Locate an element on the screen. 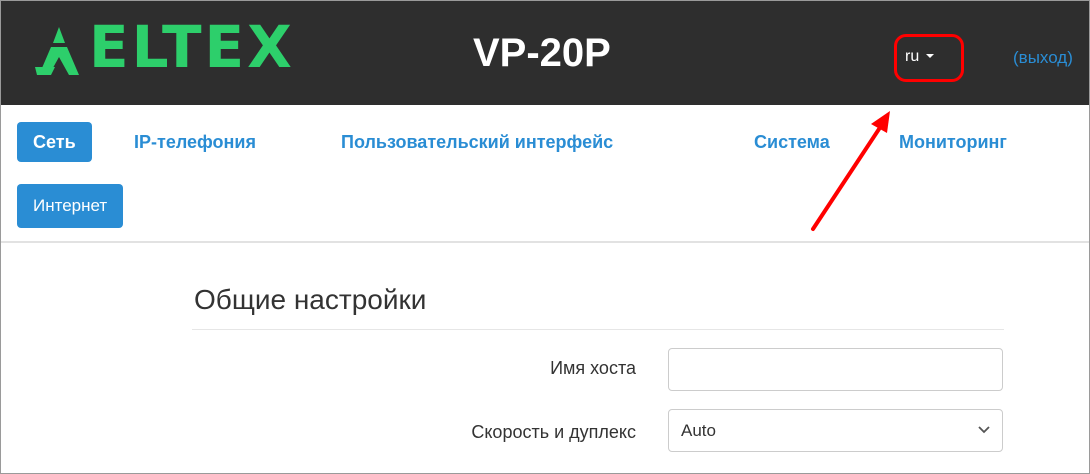  hostname-input is located at coordinates (835, 369).